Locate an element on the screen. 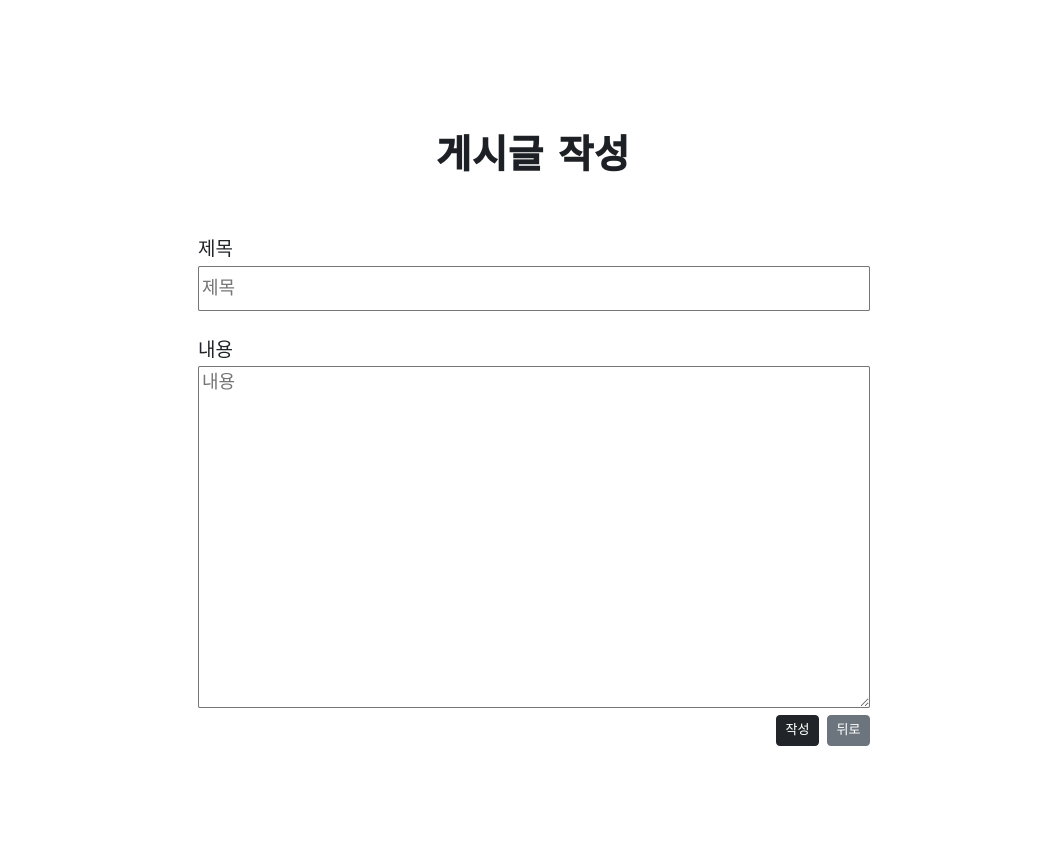  title-input is located at coordinates (534, 288).